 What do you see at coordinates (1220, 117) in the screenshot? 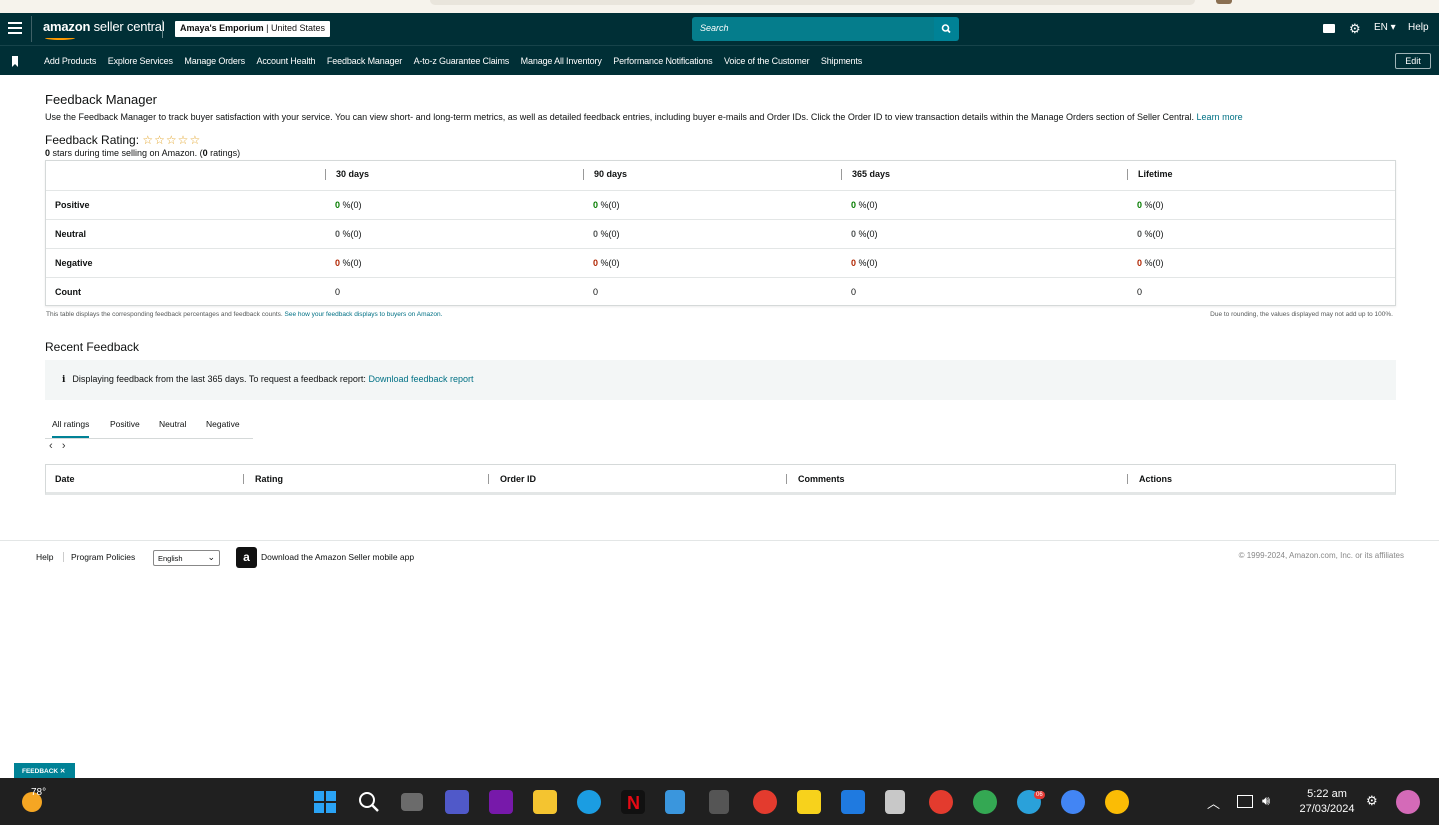
I see `learn-more-link: Learn more` at bounding box center [1220, 117].